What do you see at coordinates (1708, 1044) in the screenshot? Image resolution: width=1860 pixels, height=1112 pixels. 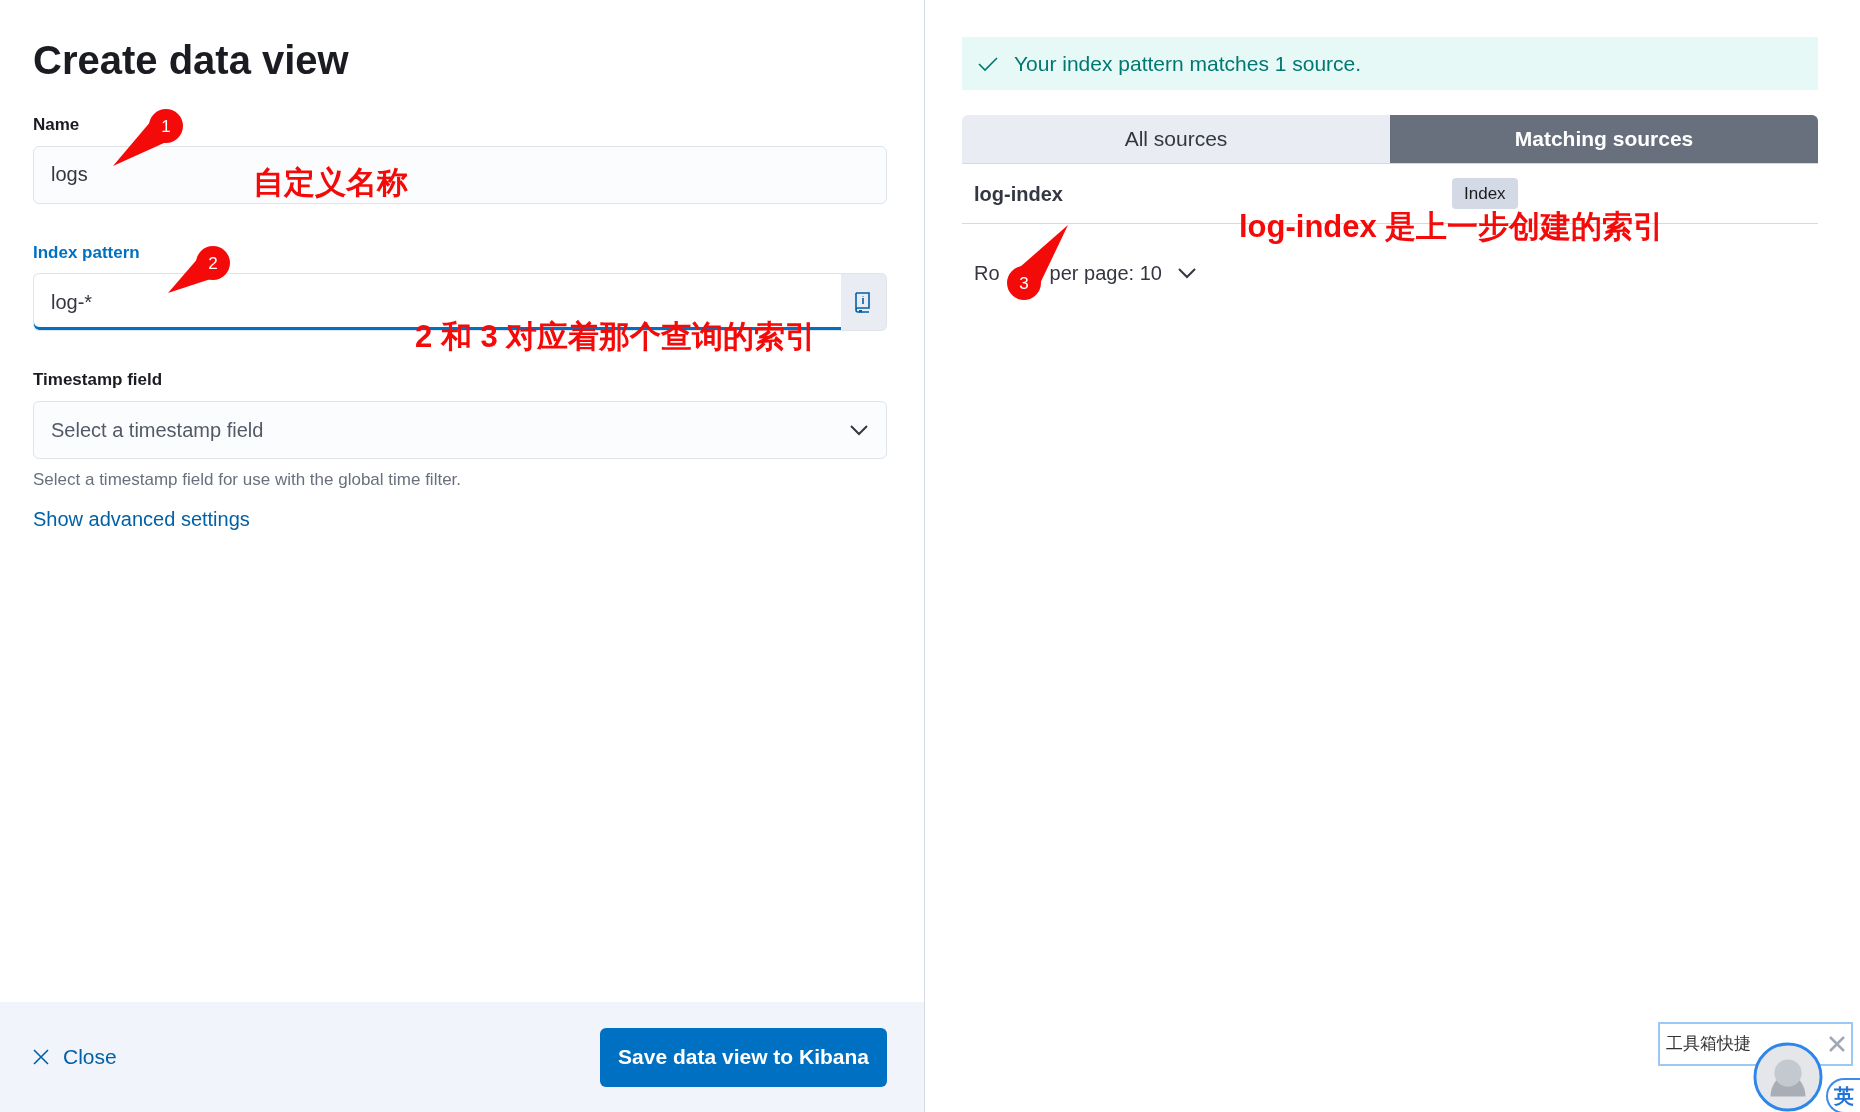 I see `popup-title: 工具箱快捷` at bounding box center [1708, 1044].